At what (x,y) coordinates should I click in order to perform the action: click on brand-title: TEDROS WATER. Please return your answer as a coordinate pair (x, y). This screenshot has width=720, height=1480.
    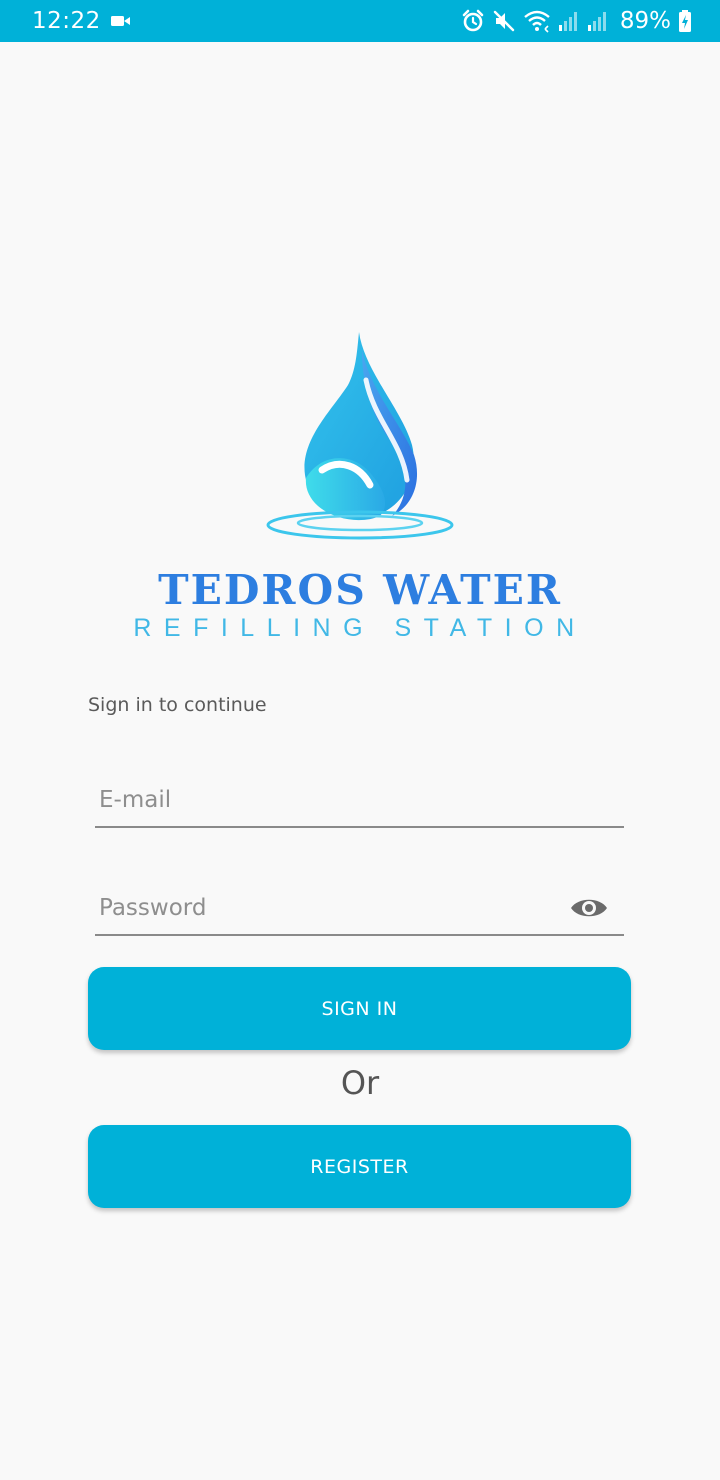
    Looking at the image, I should click on (360, 590).